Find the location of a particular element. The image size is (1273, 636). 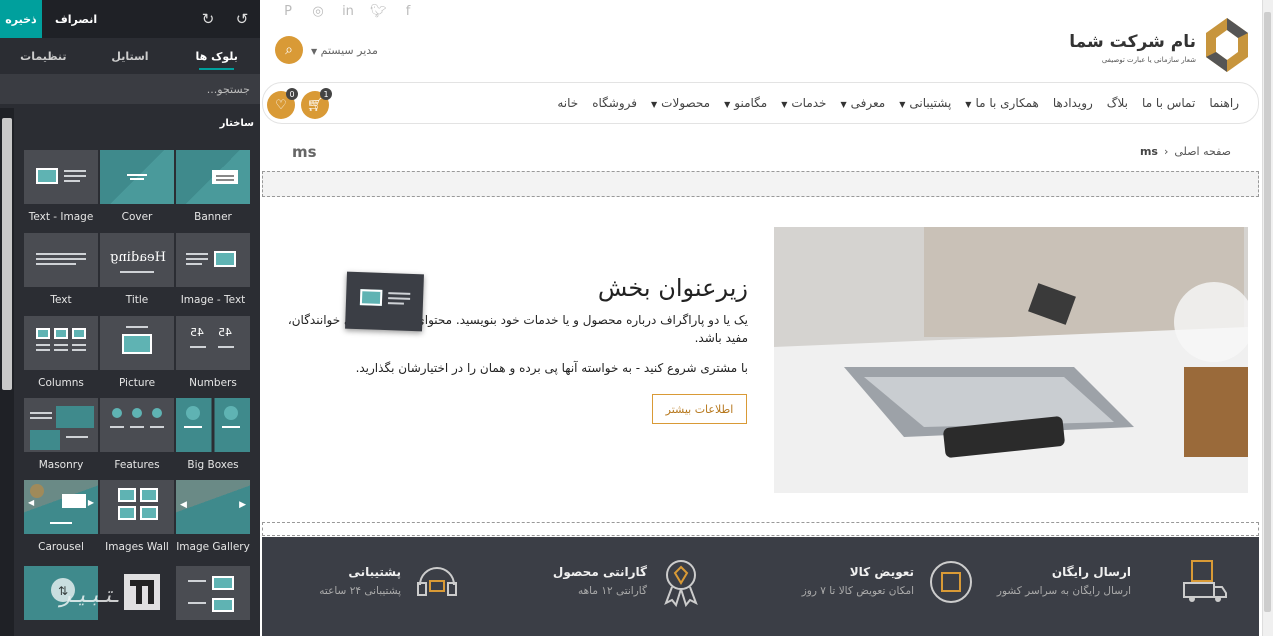

drop-zone-top is located at coordinates (760, 184).